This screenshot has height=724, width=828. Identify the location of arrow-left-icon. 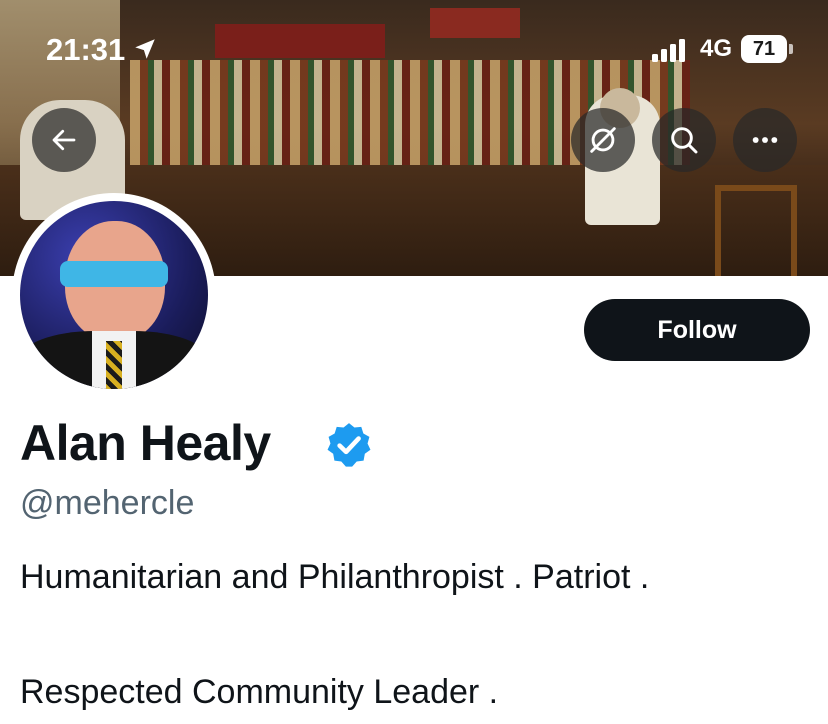
(64, 140).